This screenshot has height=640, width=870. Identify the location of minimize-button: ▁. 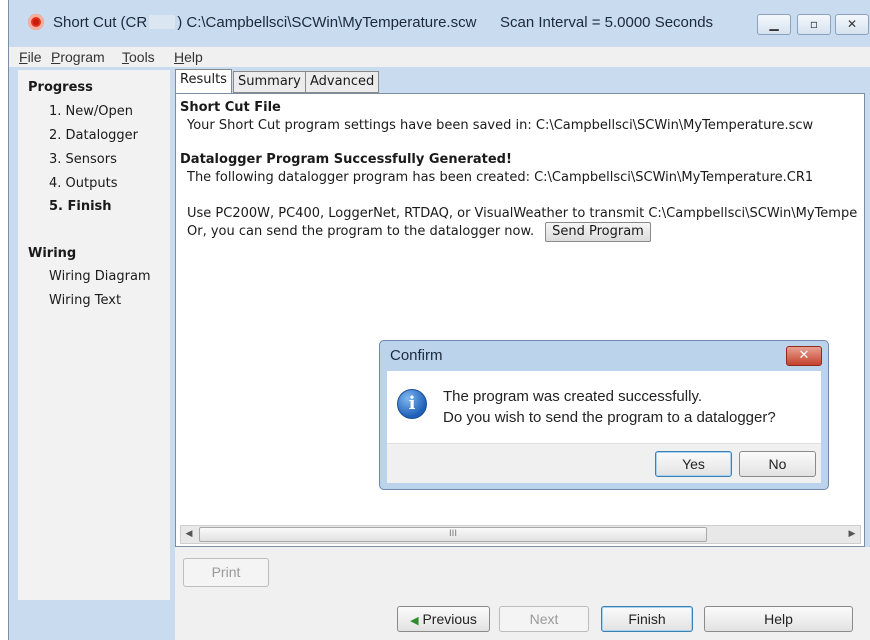
(774, 24).